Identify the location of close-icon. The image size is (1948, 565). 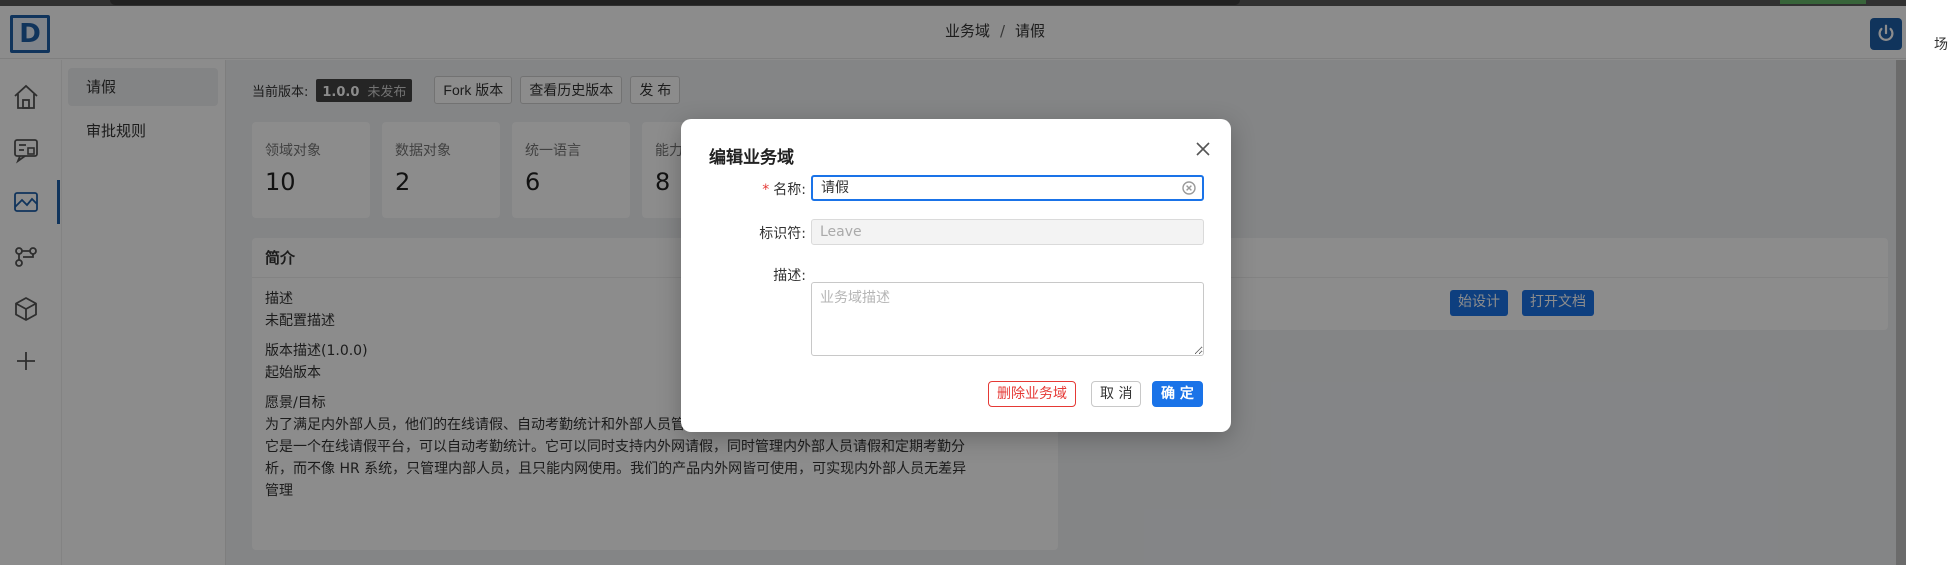
(1203, 149).